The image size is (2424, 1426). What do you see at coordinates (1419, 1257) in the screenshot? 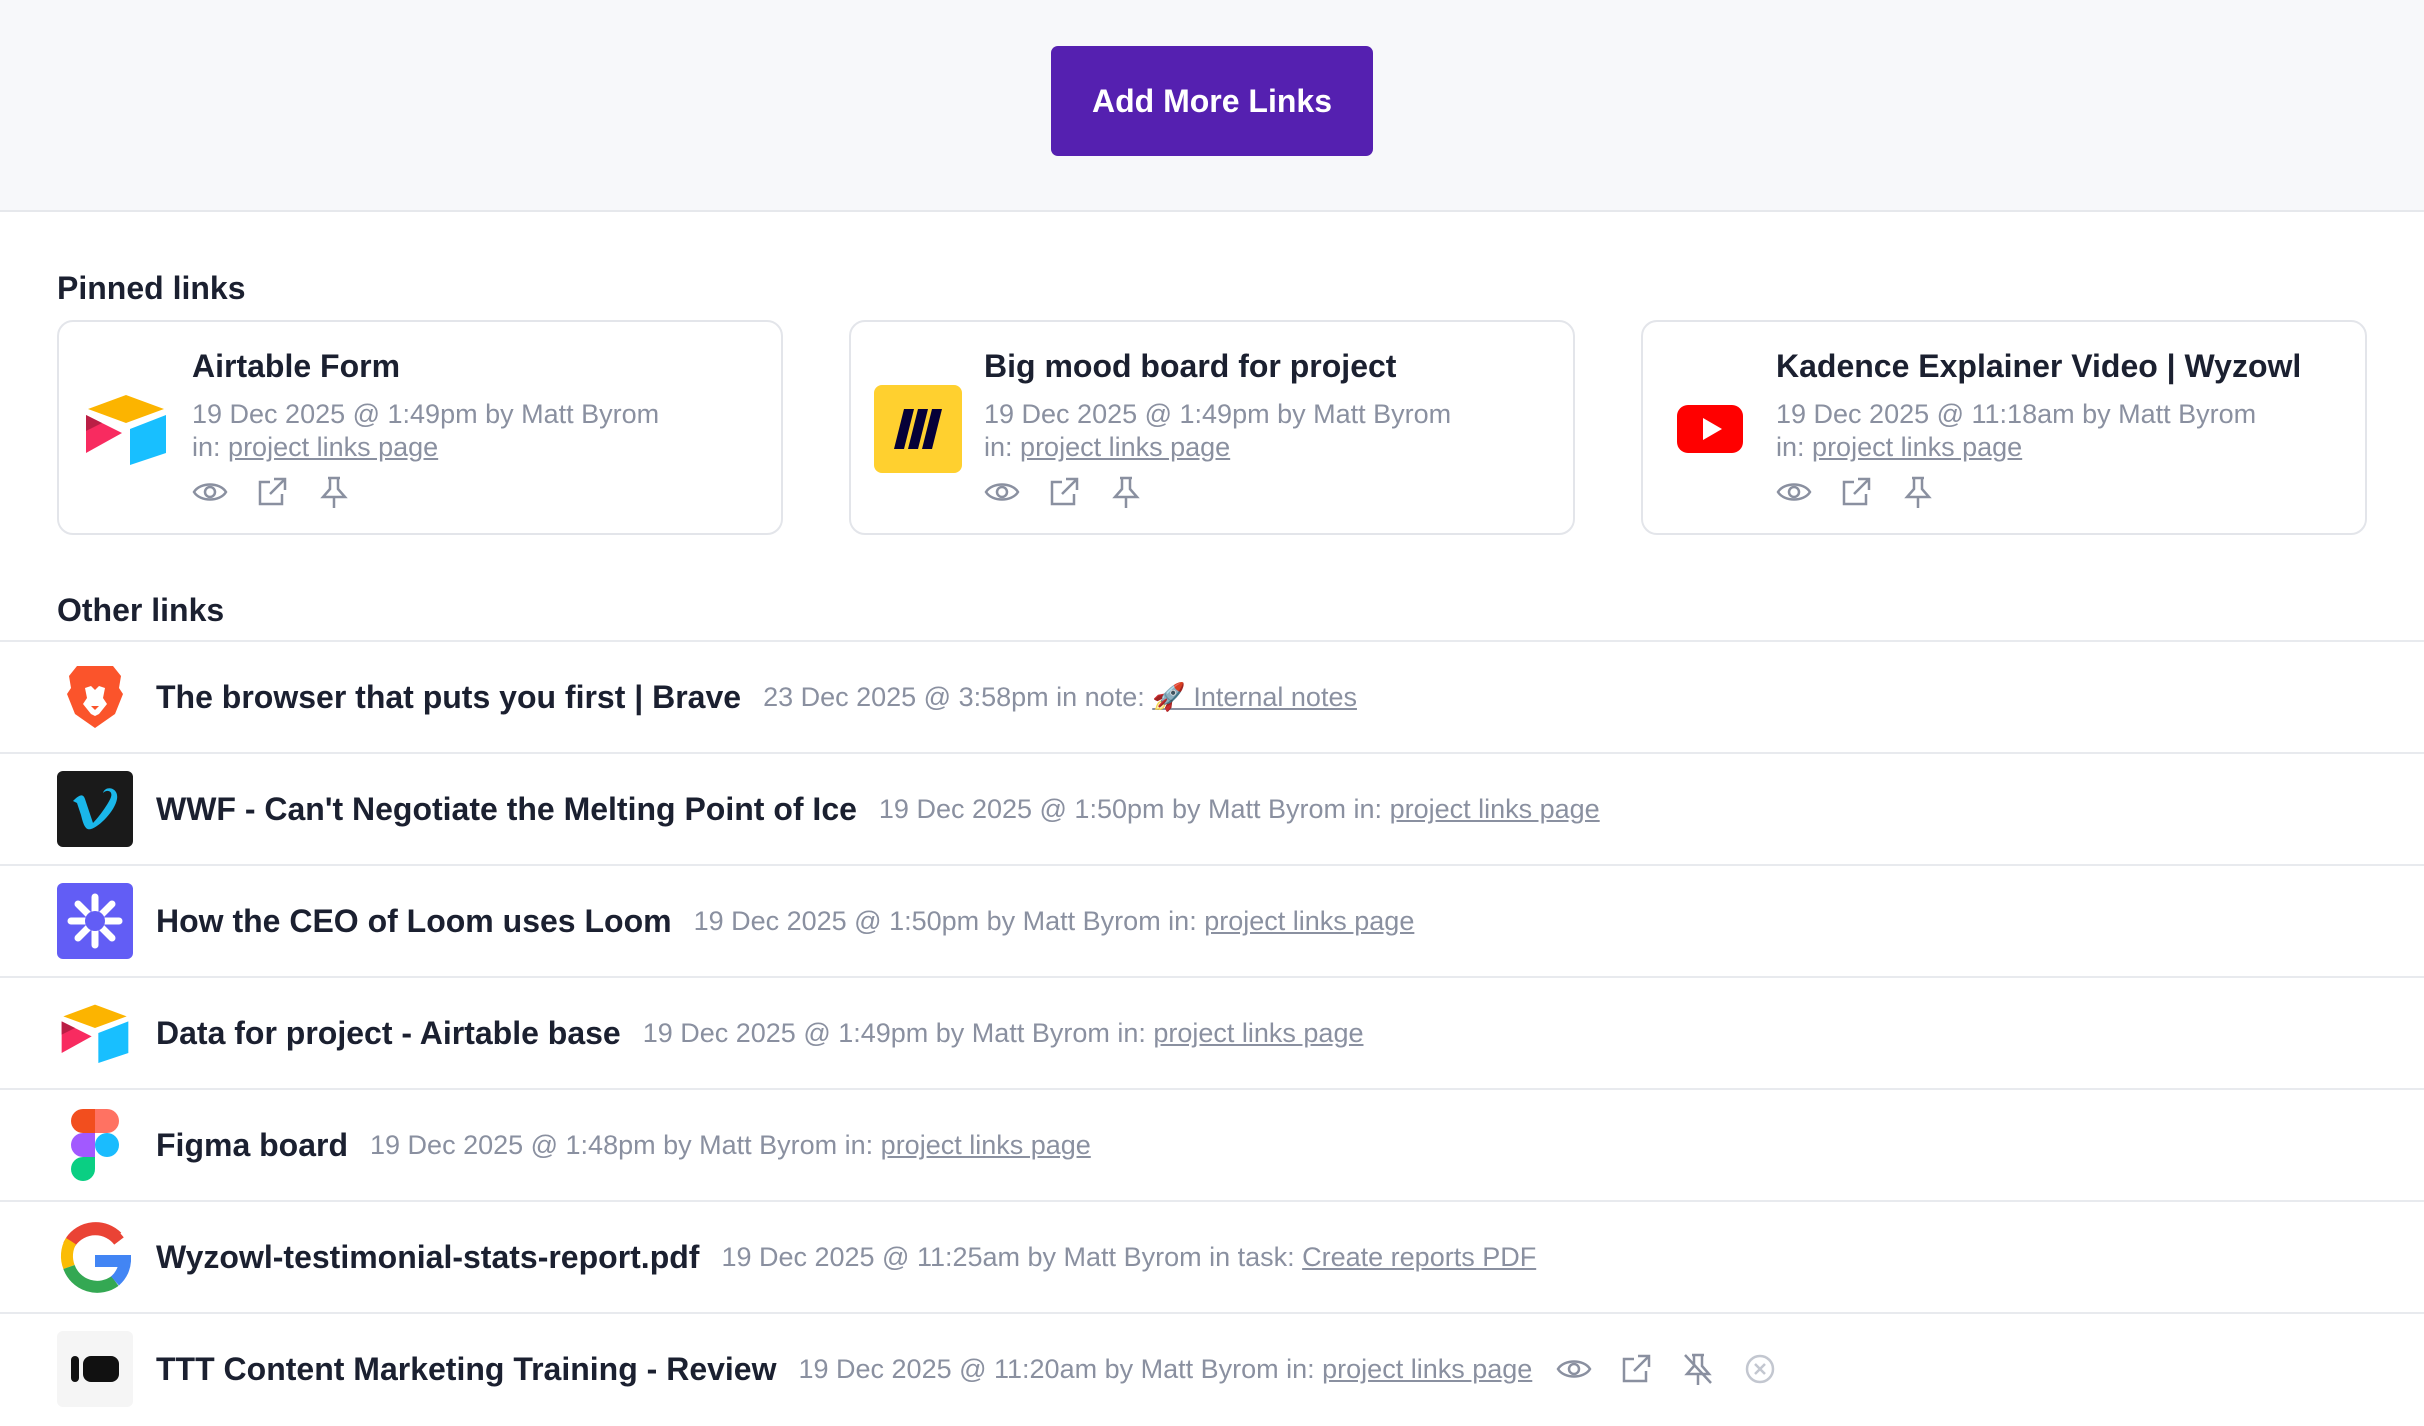
I see `row-location-link: Create reports PDF` at bounding box center [1419, 1257].